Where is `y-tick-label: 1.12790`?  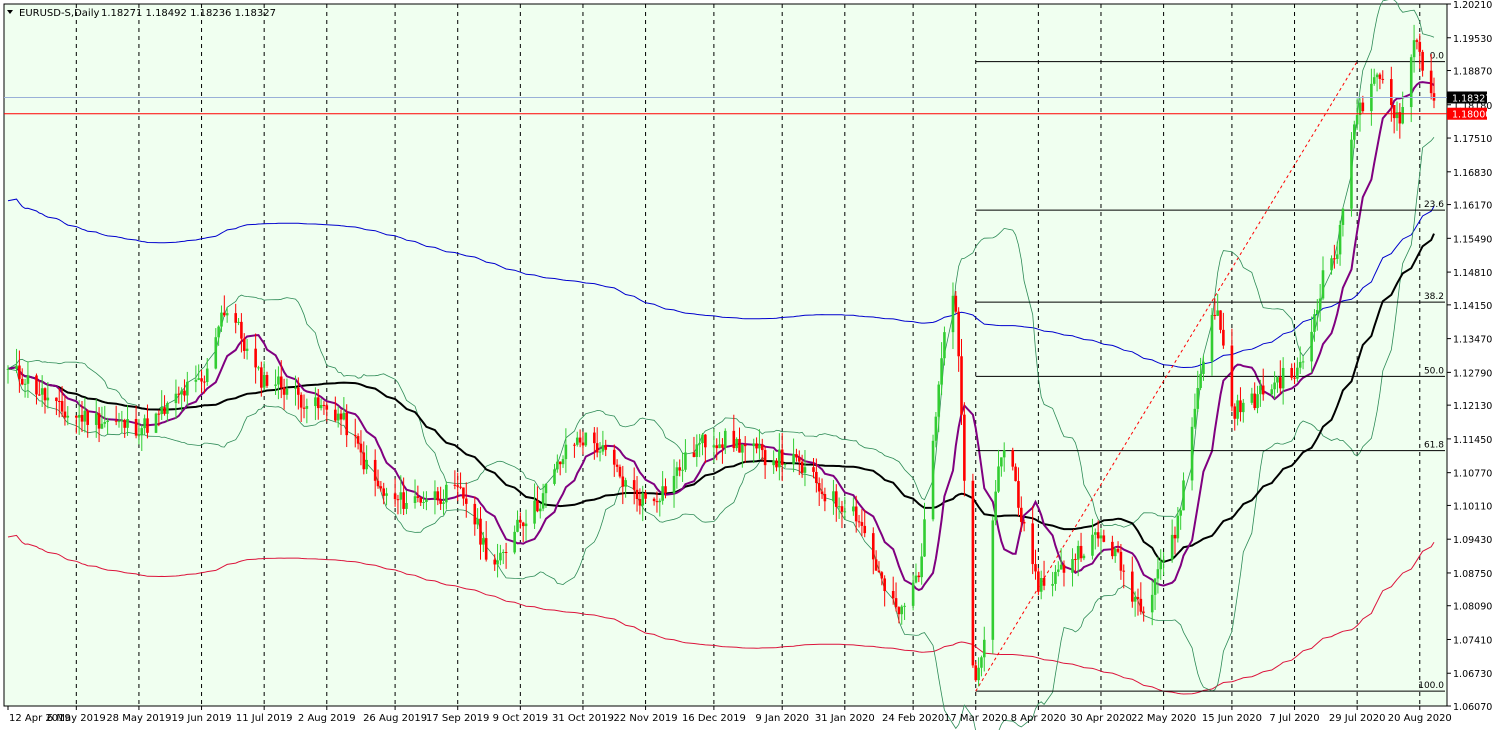 y-tick-label: 1.12790 is located at coordinates (1472, 373).